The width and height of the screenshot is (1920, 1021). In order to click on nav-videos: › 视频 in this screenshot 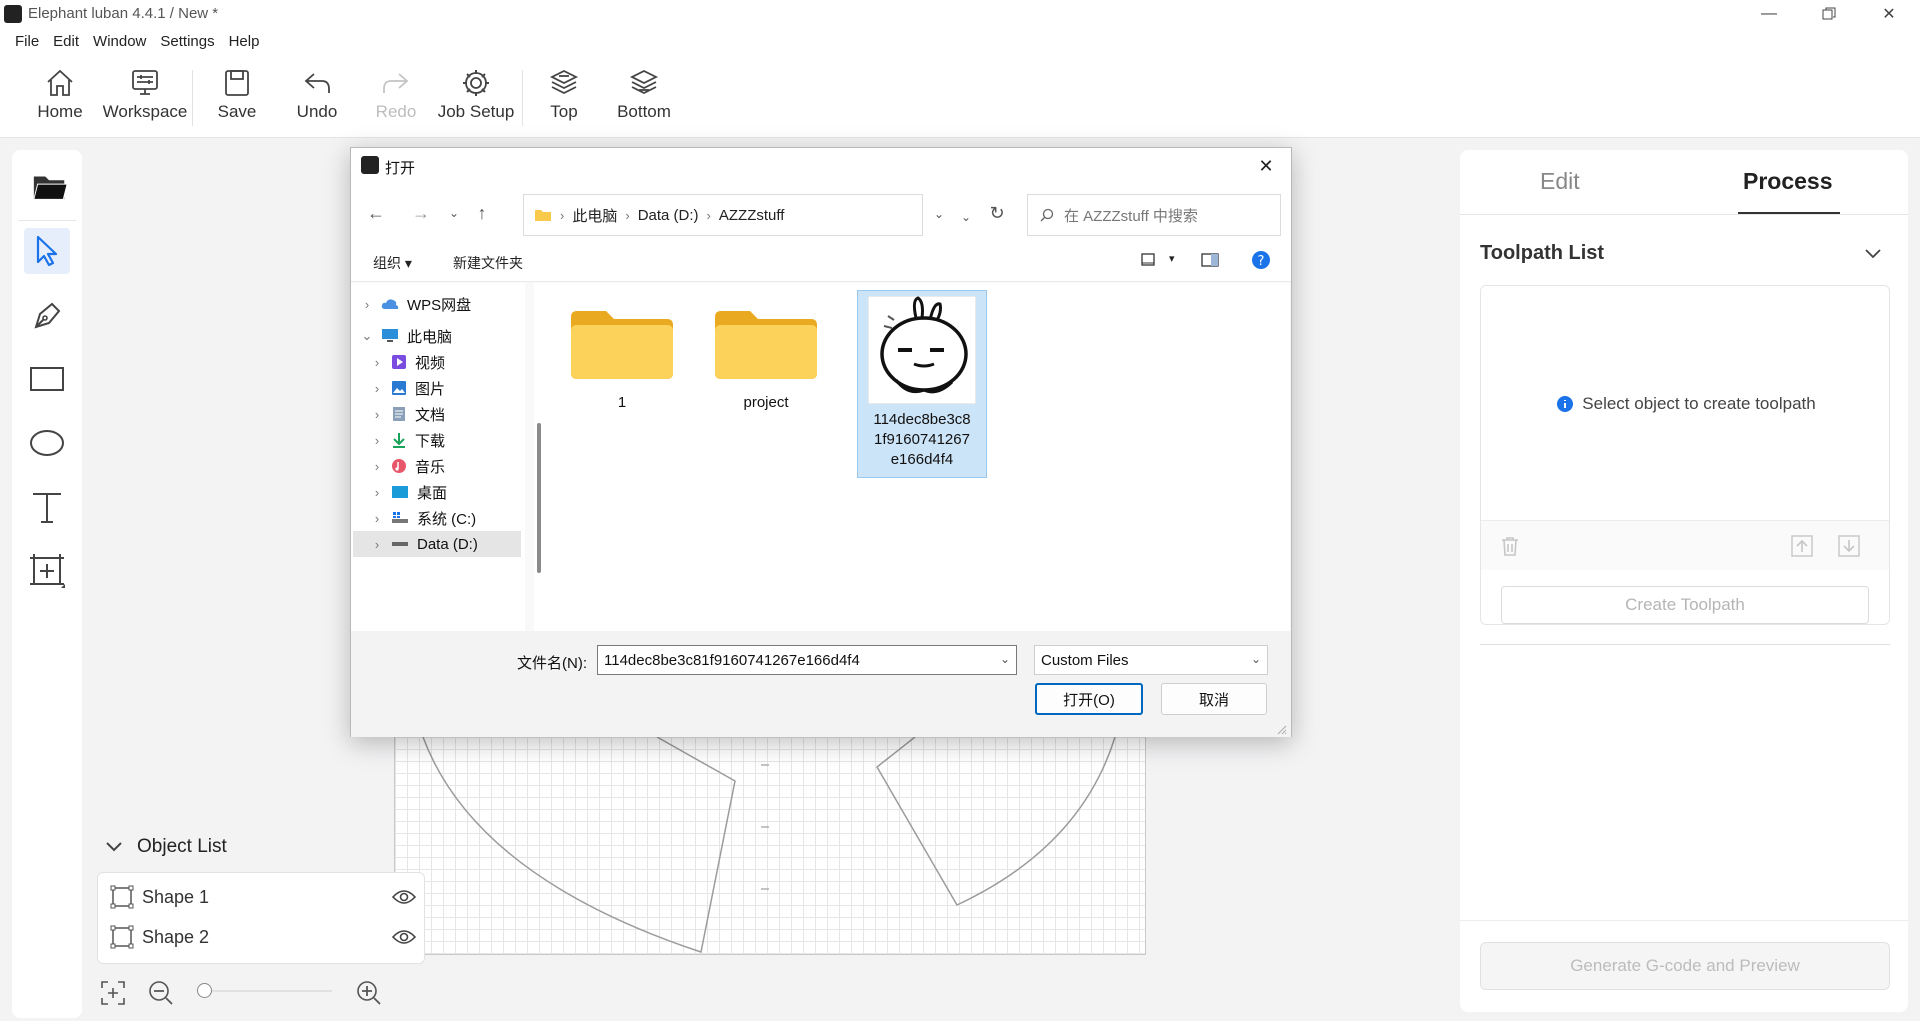, I will do `click(446, 362)`.